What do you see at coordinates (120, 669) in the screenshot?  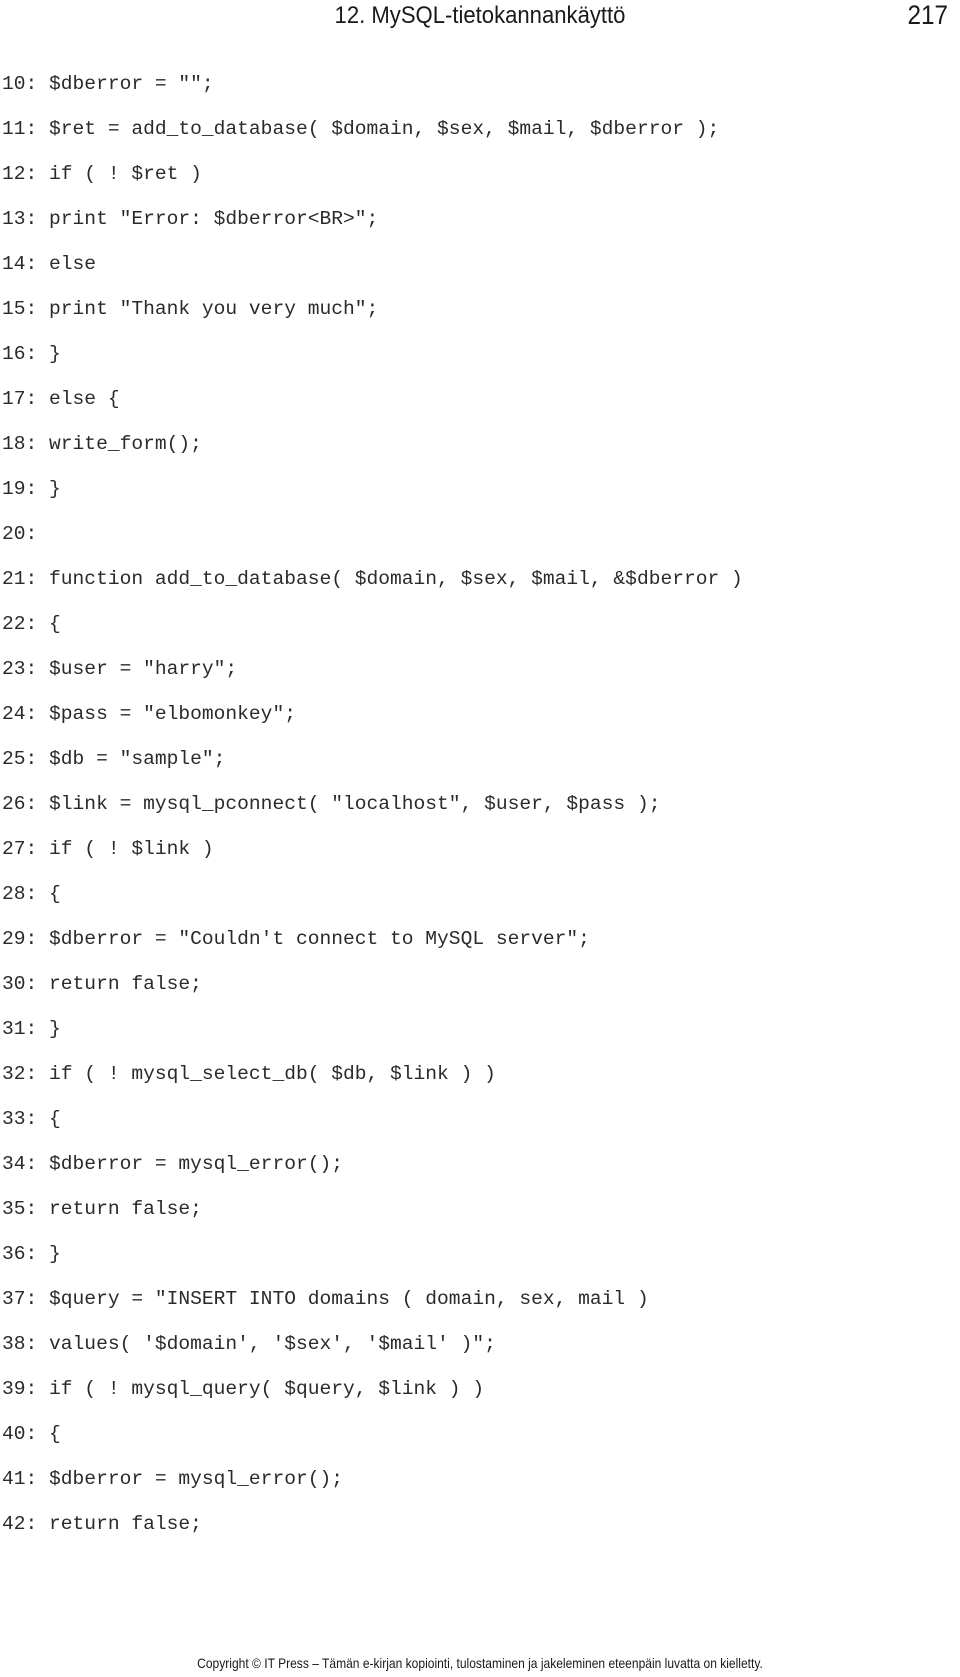 I see `code-line: 23: $user = "harry";` at bounding box center [120, 669].